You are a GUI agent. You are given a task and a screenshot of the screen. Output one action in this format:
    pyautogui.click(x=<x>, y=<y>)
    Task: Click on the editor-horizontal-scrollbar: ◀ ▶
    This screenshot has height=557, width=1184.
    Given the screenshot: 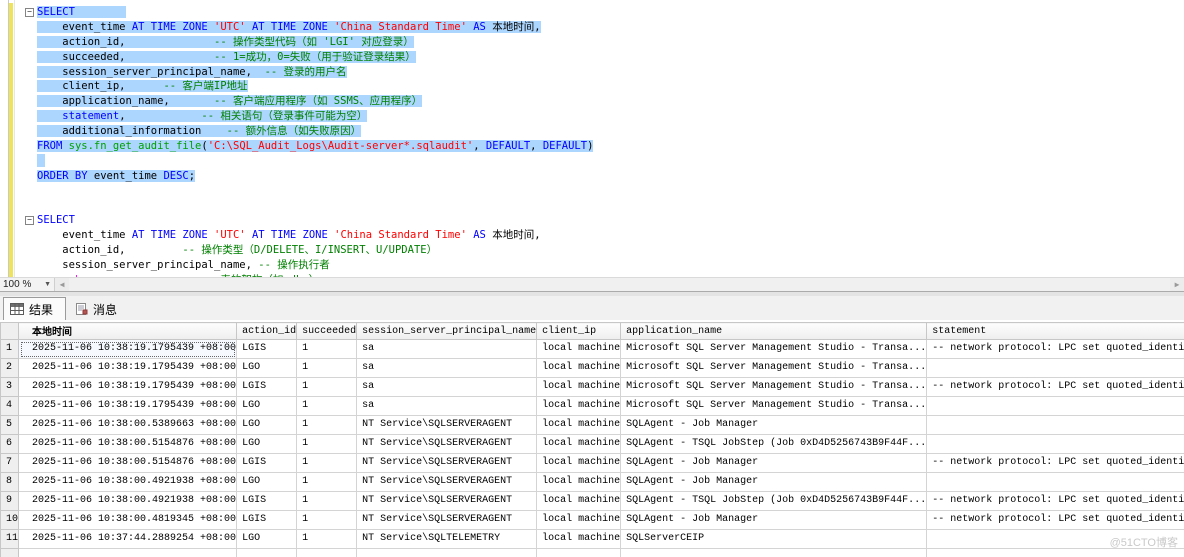 What is the action you would take?
    pyautogui.click(x=619, y=284)
    